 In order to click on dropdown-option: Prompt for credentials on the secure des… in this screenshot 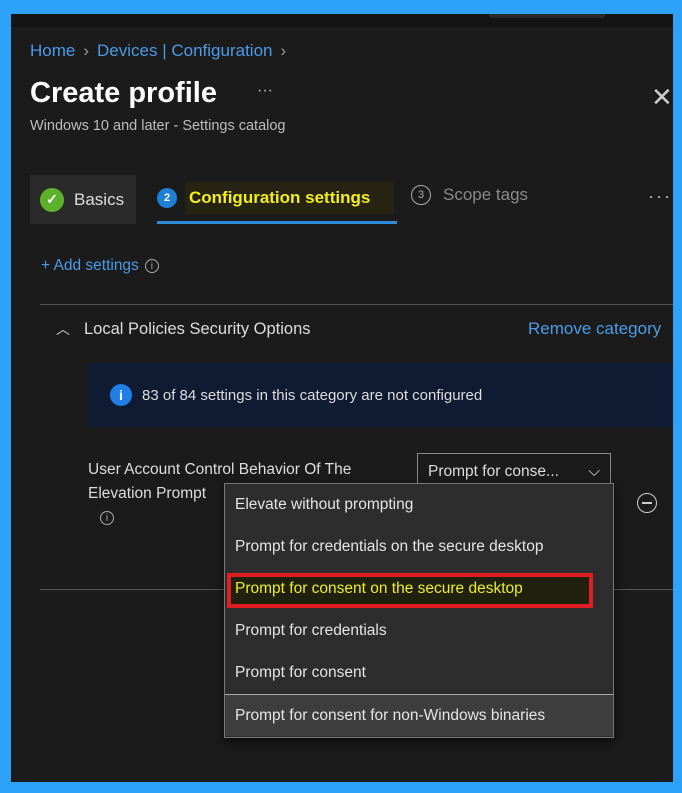, I will do `click(419, 547)`.